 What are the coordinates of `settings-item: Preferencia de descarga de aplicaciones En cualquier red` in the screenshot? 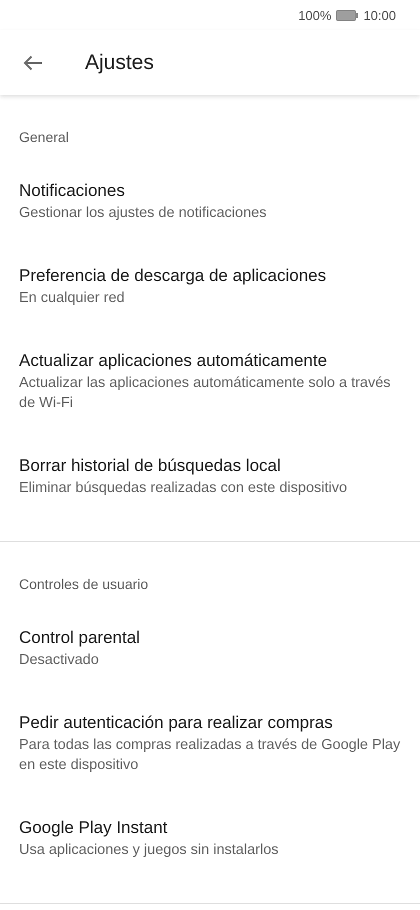 It's located at (210, 292).